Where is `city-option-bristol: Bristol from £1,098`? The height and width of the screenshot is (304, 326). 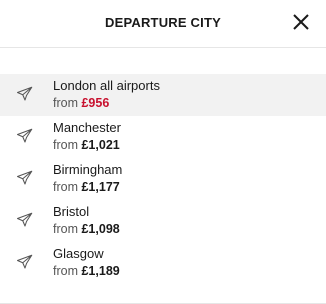 city-option-bristol: Bristol from £1,098 is located at coordinates (163, 221).